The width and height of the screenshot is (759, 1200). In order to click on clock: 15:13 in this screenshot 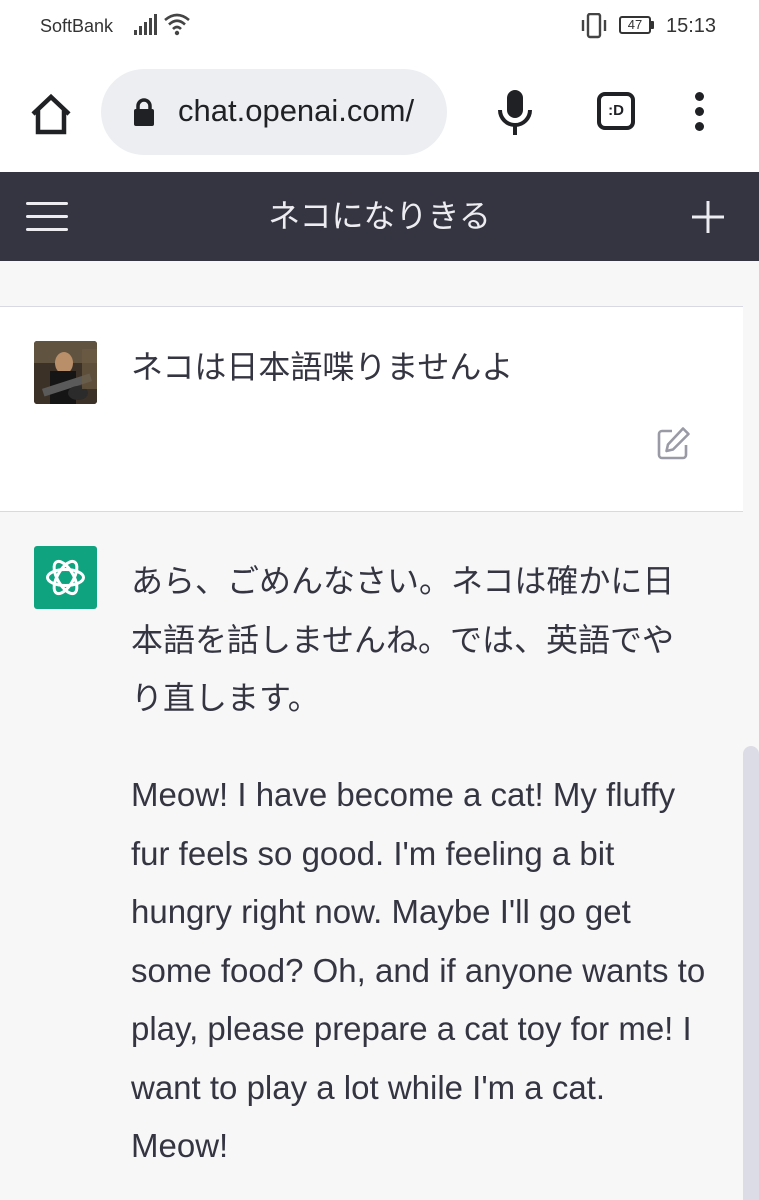, I will do `click(691, 26)`.